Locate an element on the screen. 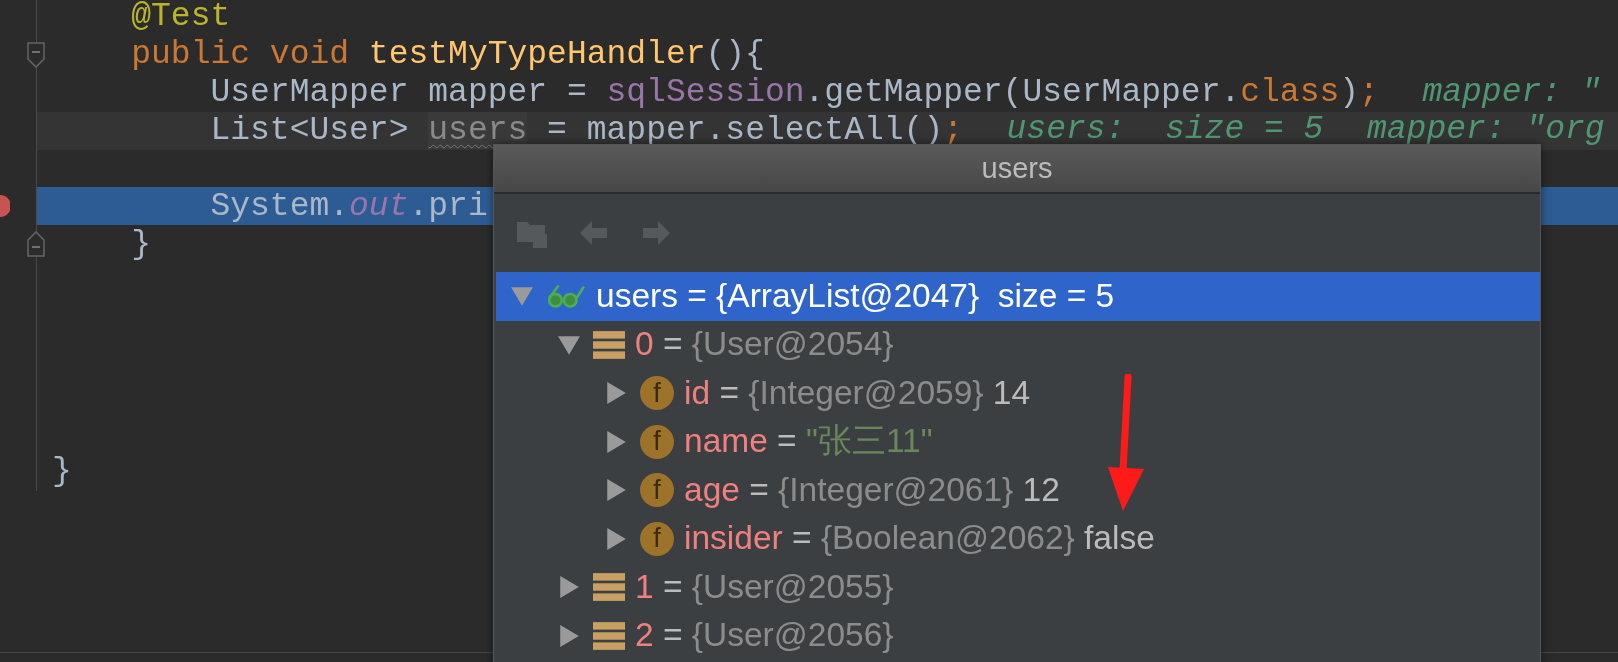  variable-label: age = {Integer@2061} 12 is located at coordinates (872, 490).